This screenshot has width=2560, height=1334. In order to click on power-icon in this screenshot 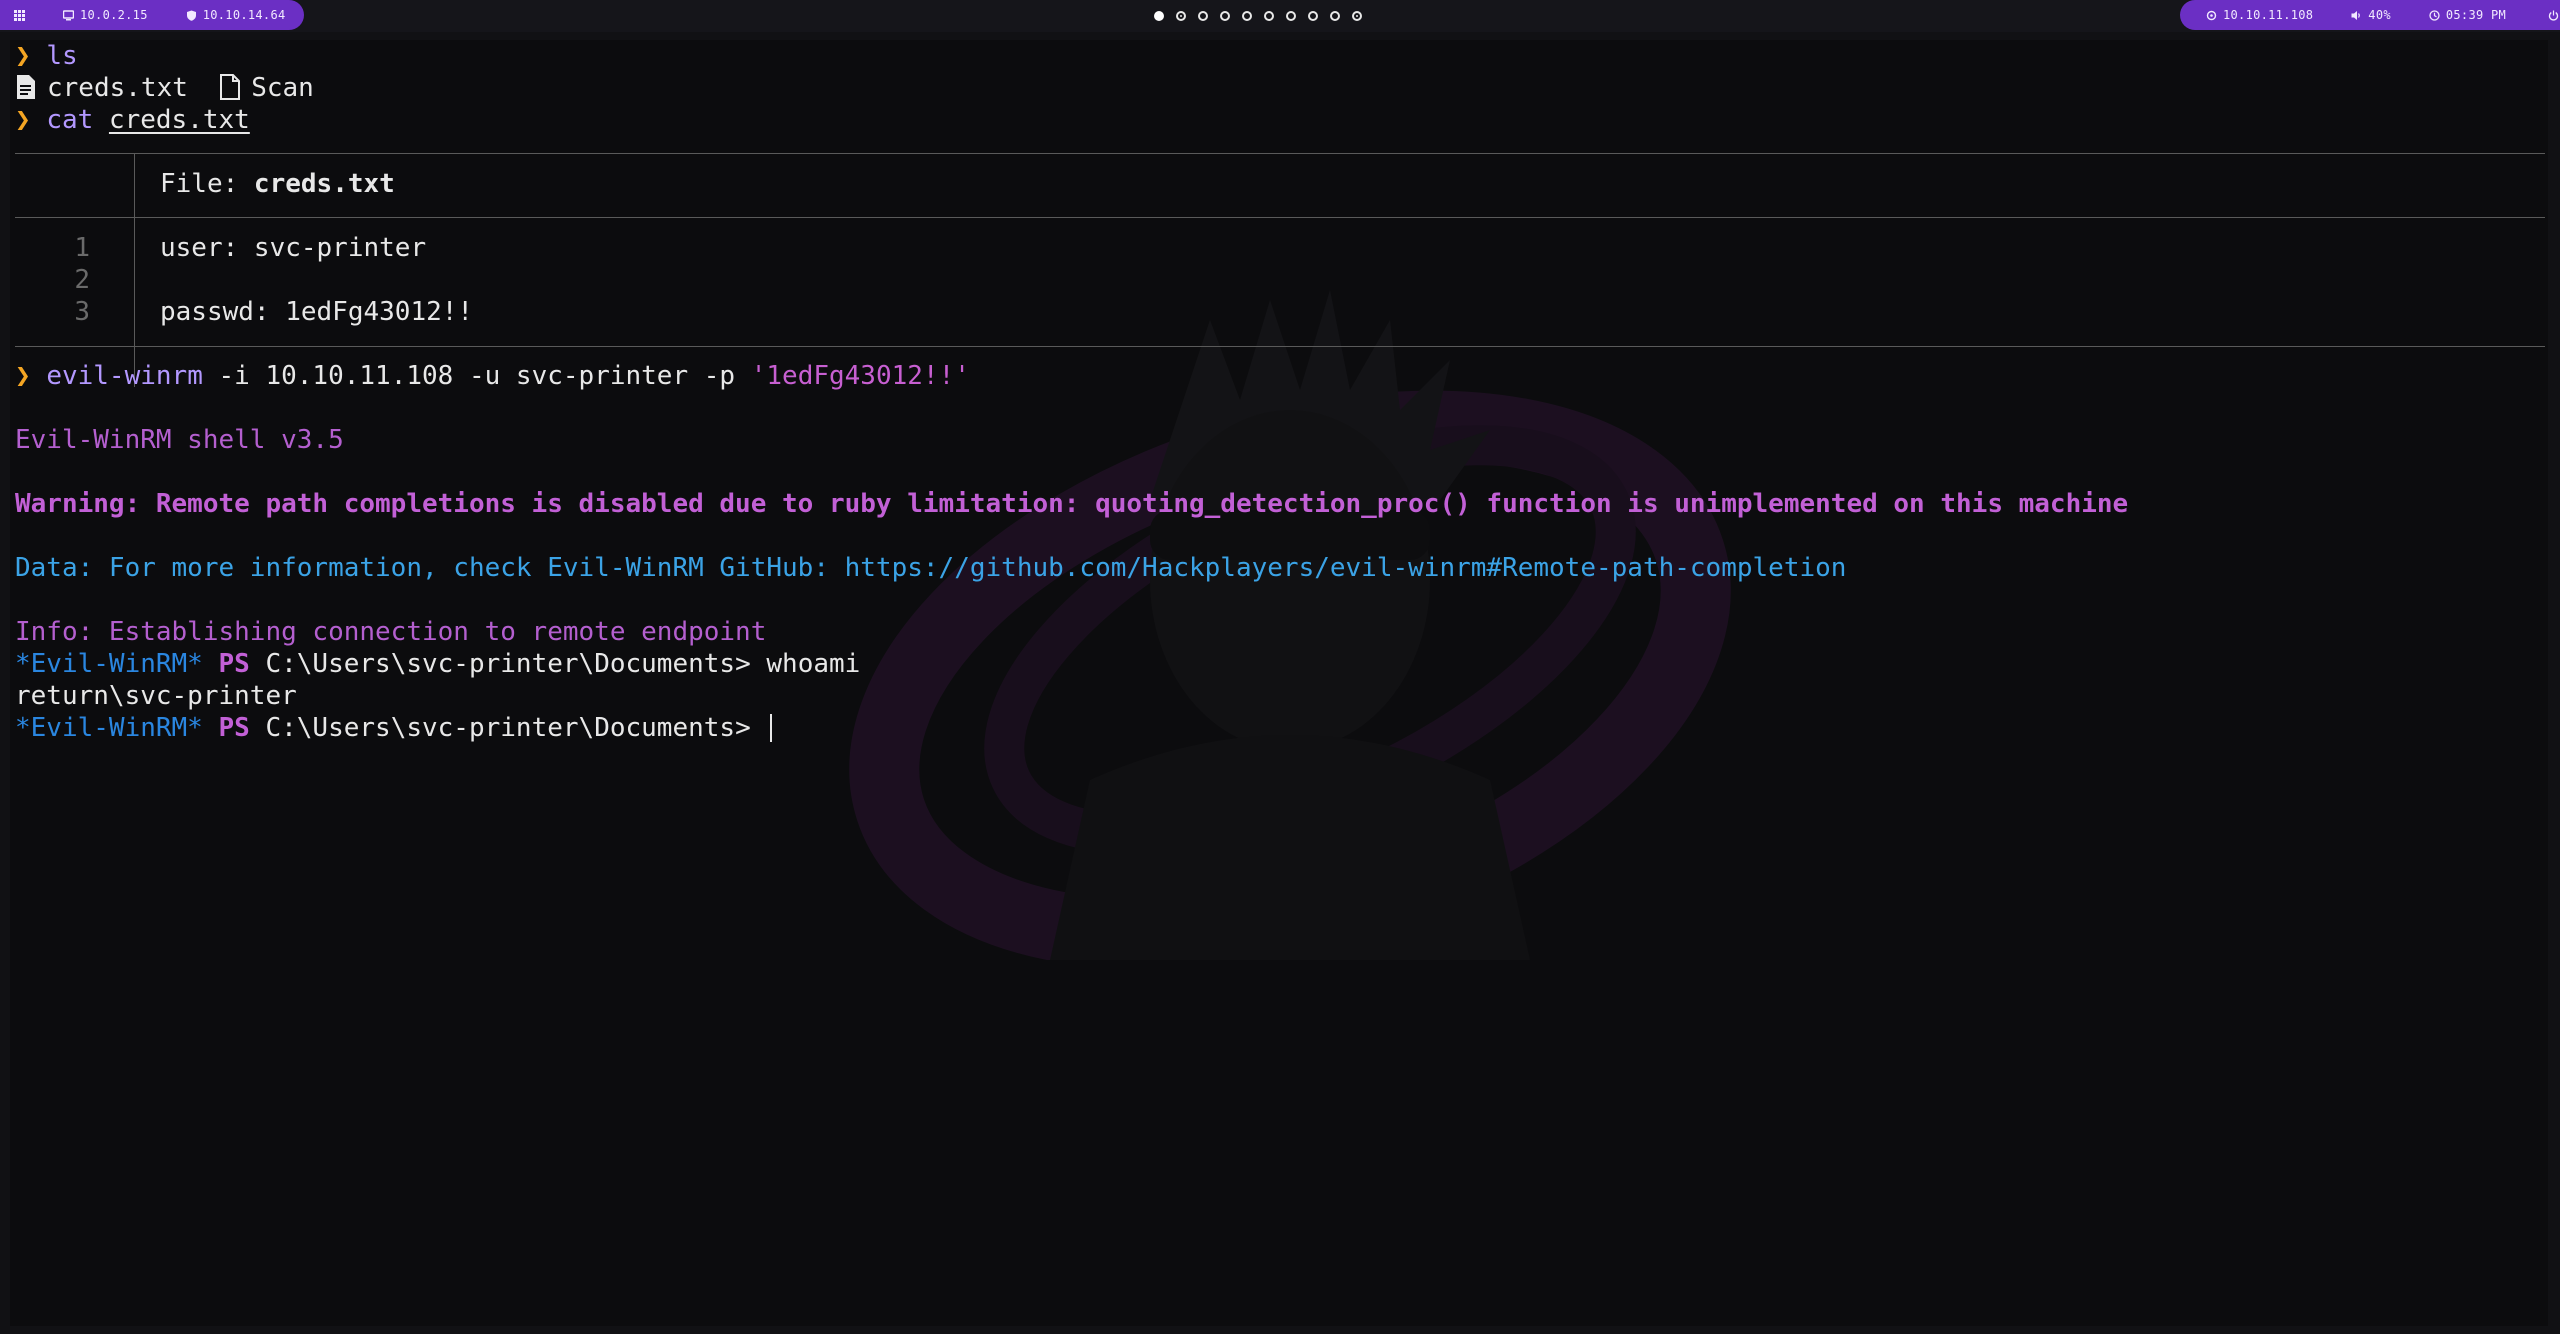, I will do `click(2554, 15)`.